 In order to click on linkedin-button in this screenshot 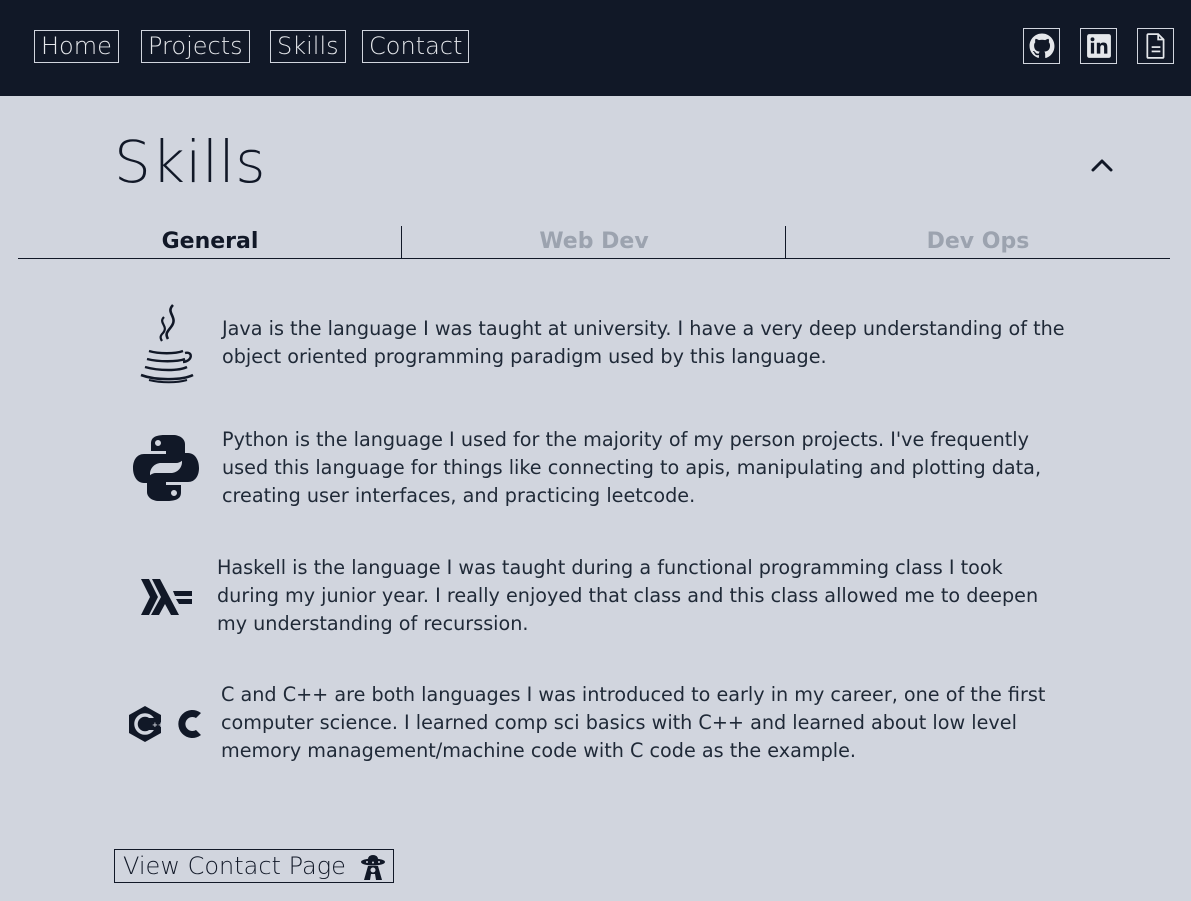, I will do `click(1098, 46)`.